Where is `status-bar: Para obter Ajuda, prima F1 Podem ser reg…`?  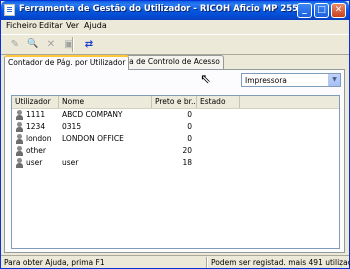 status-bar: Para obter Ajuda, prima F1 Podem ser reg… is located at coordinates (175, 262).